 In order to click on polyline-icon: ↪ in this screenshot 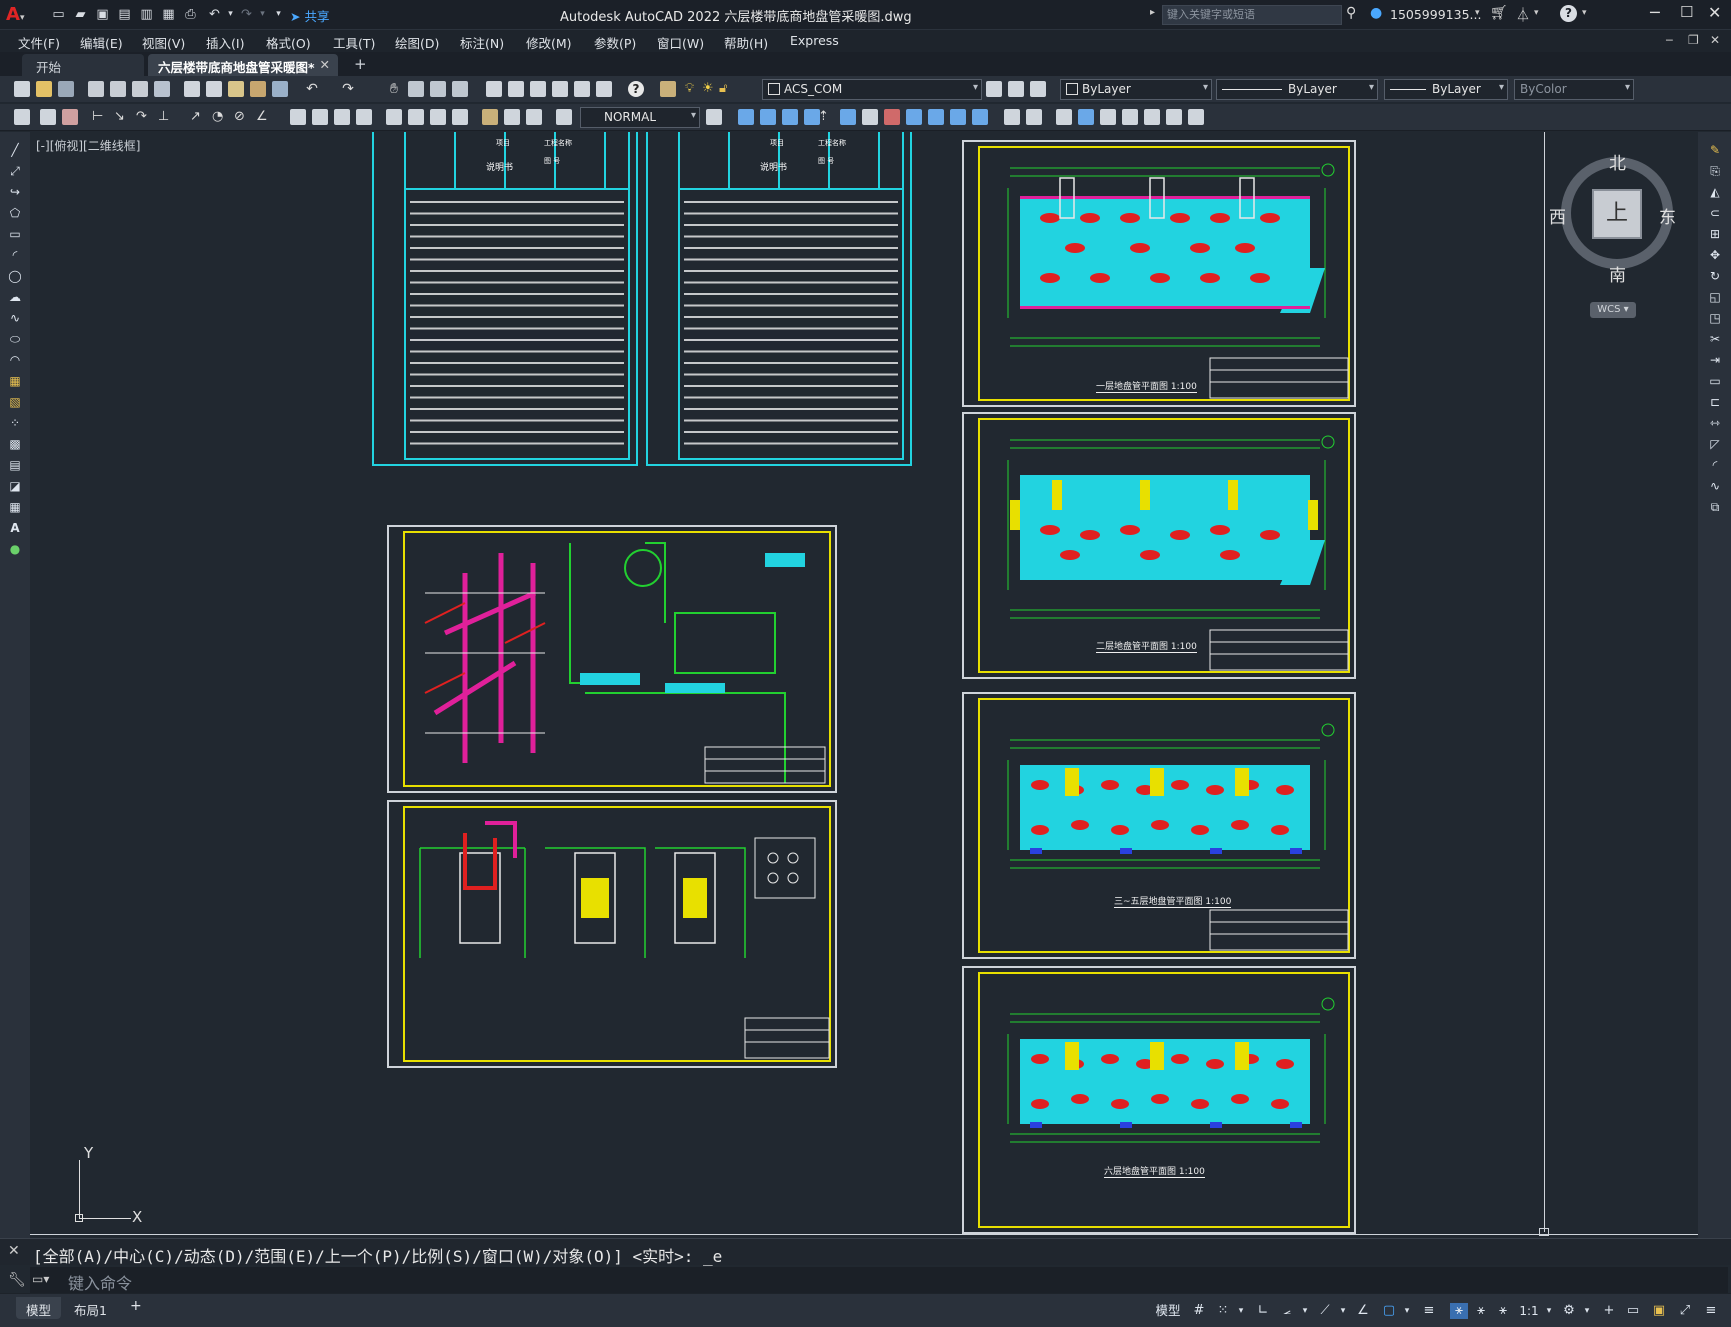, I will do `click(15, 192)`.